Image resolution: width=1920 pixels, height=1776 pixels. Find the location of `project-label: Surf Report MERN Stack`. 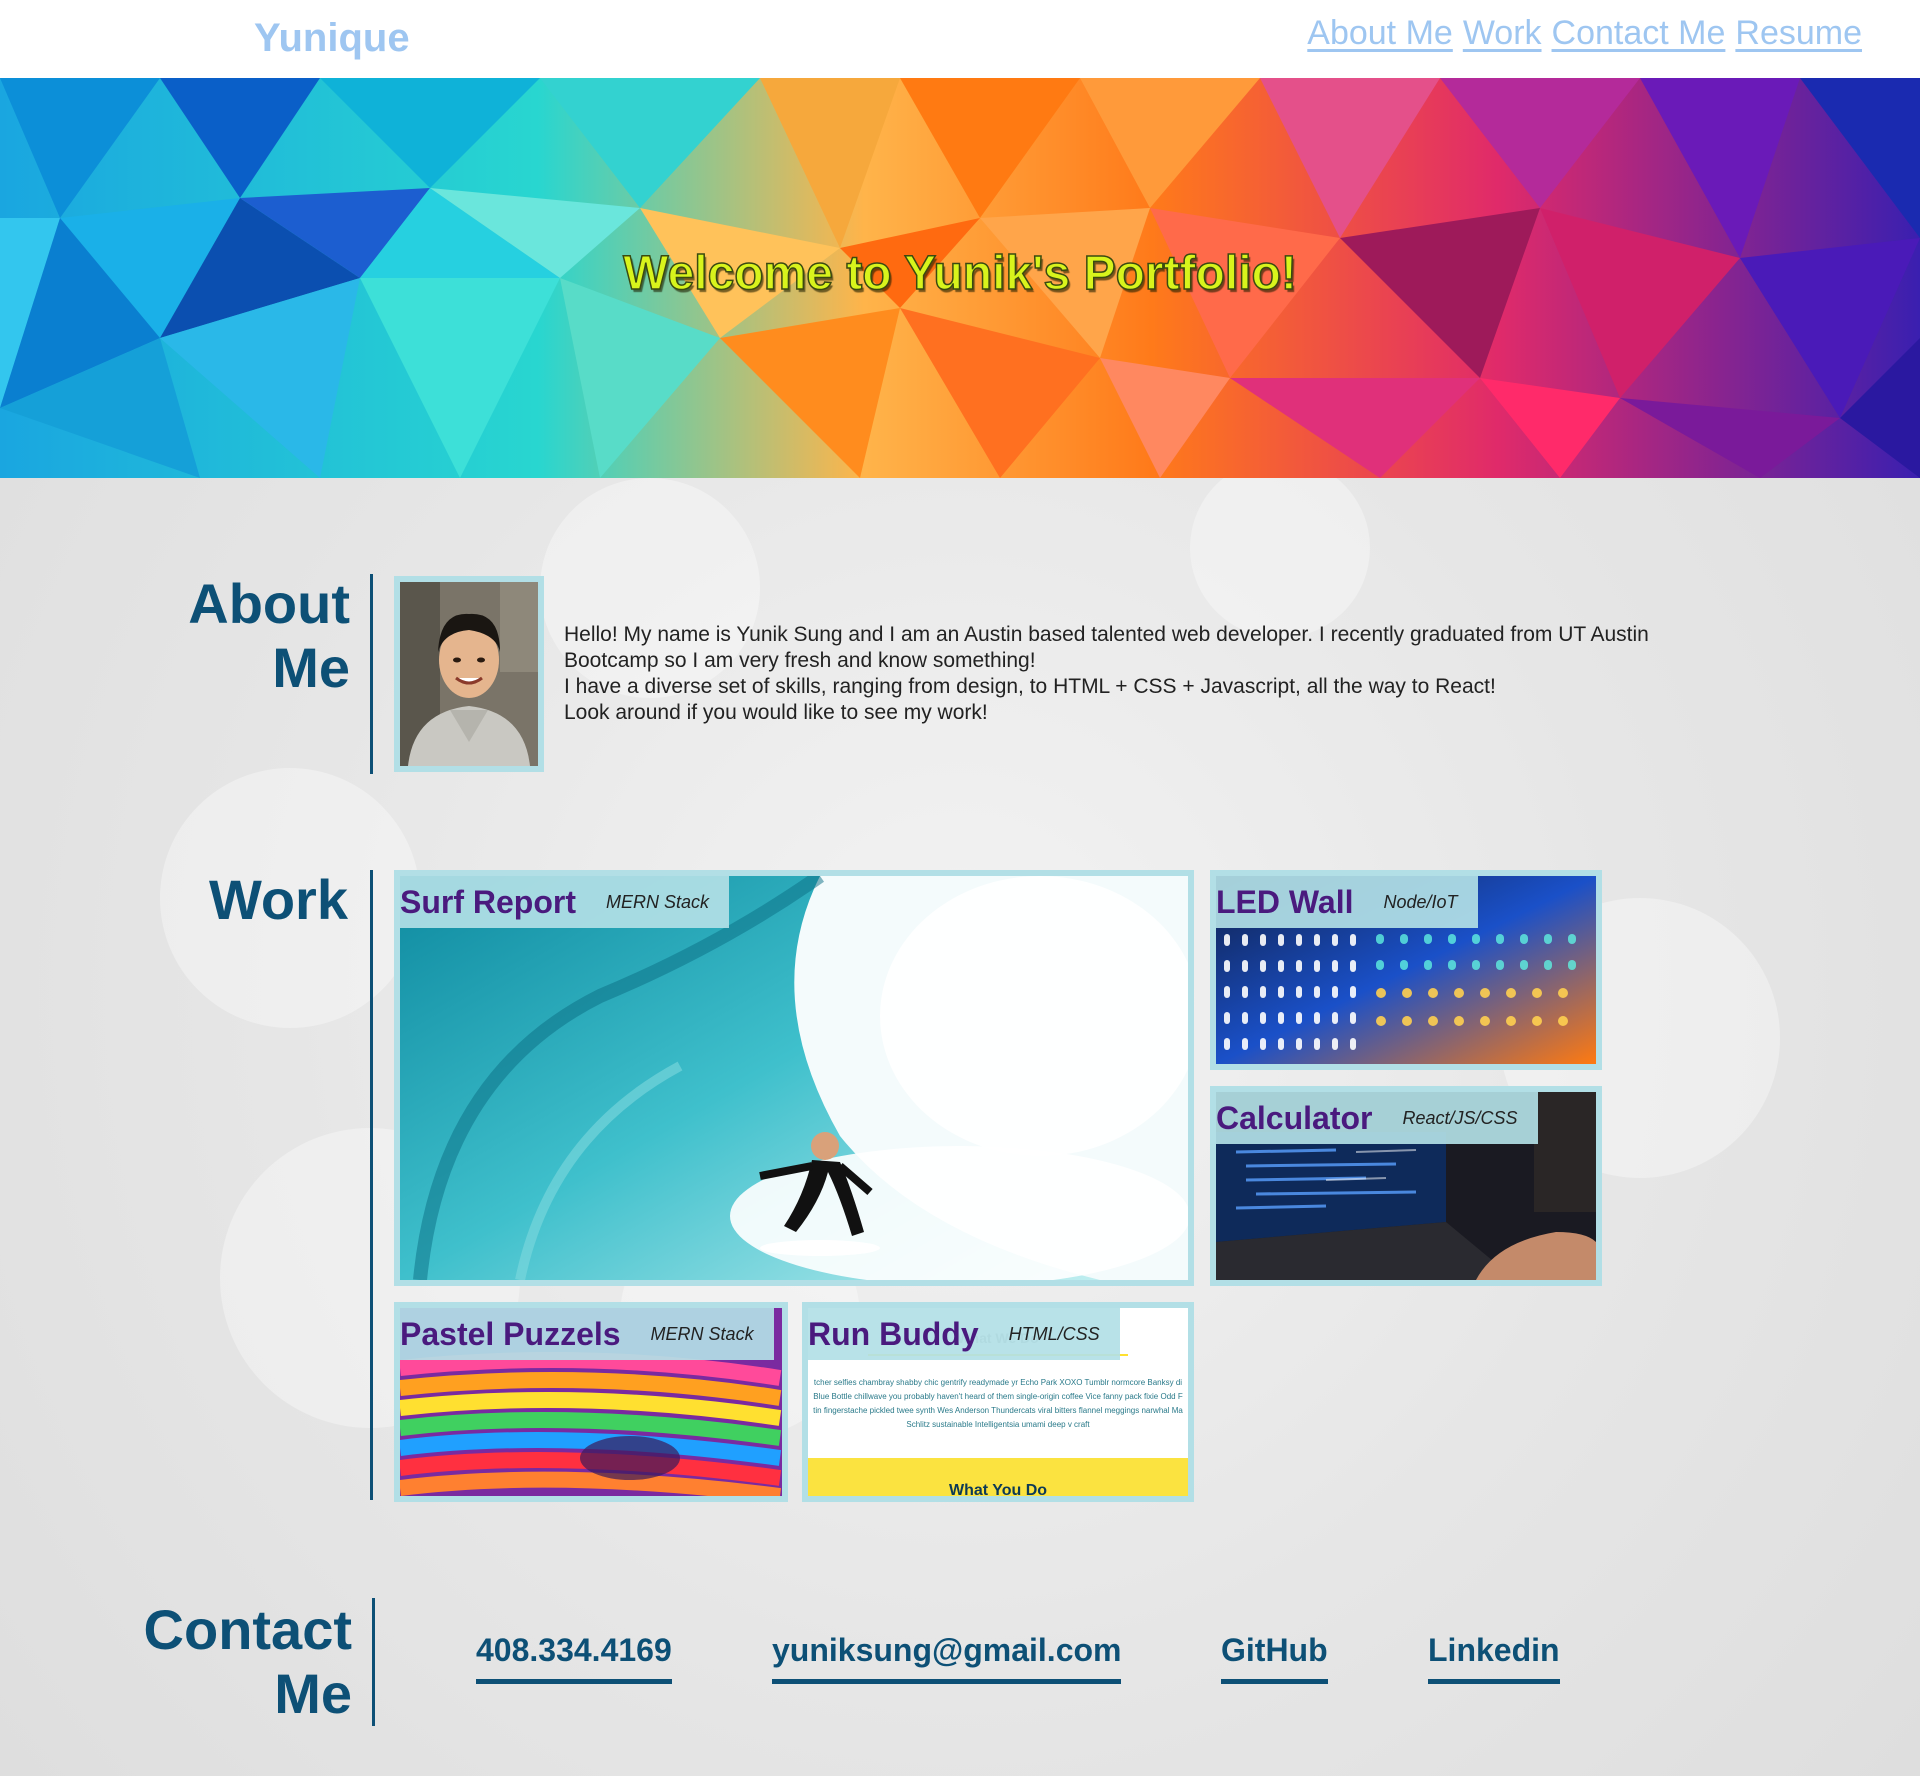

project-label: Surf Report MERN Stack is located at coordinates (565, 902).